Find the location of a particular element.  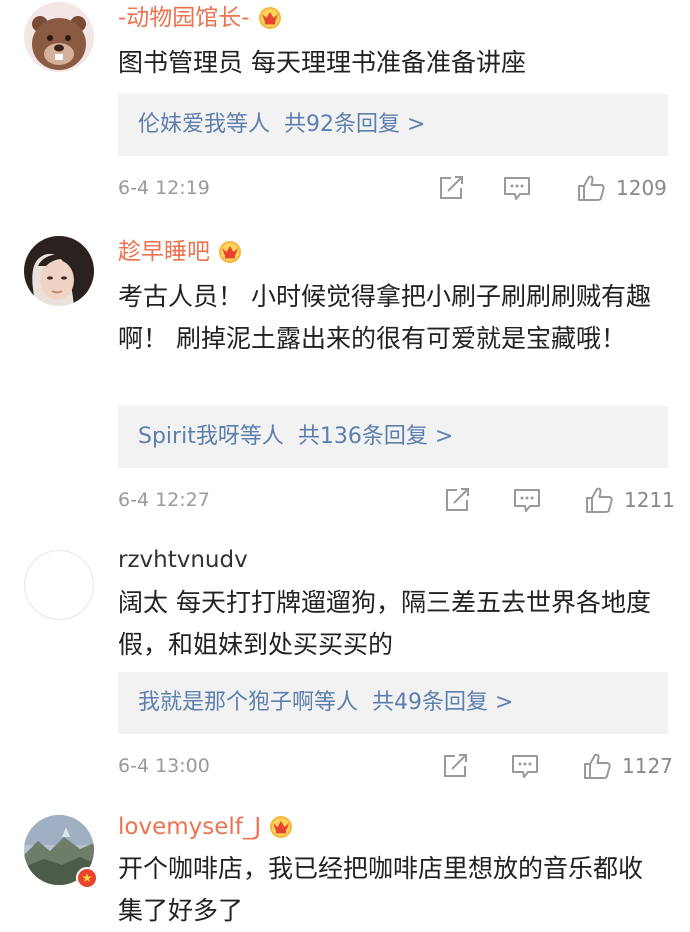

reply-summary-link: Spirit我呀等人 共136条回复 > is located at coordinates (393, 437).